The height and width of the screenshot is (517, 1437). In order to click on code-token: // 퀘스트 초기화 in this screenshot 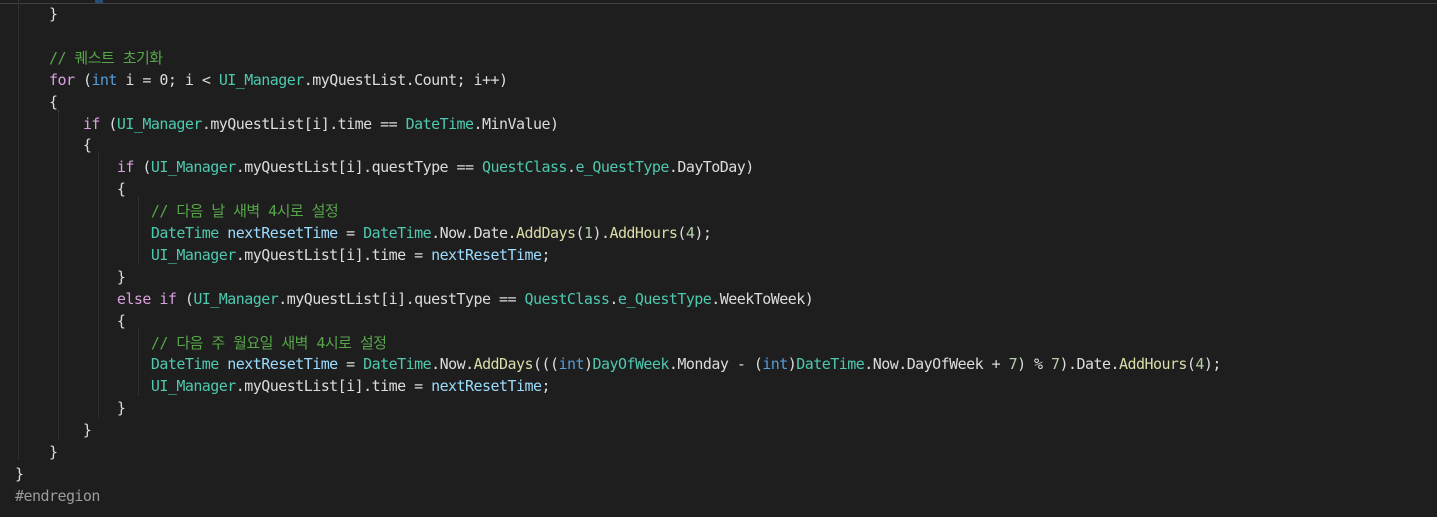, I will do `click(89, 57)`.